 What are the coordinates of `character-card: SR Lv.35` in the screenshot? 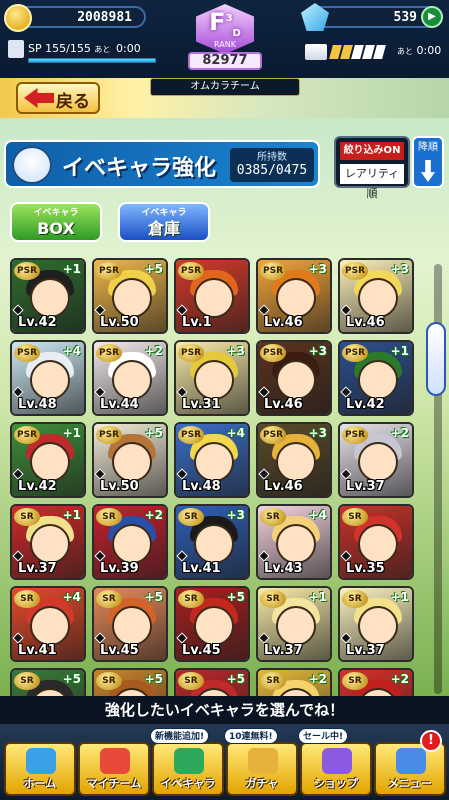 It's located at (376, 542).